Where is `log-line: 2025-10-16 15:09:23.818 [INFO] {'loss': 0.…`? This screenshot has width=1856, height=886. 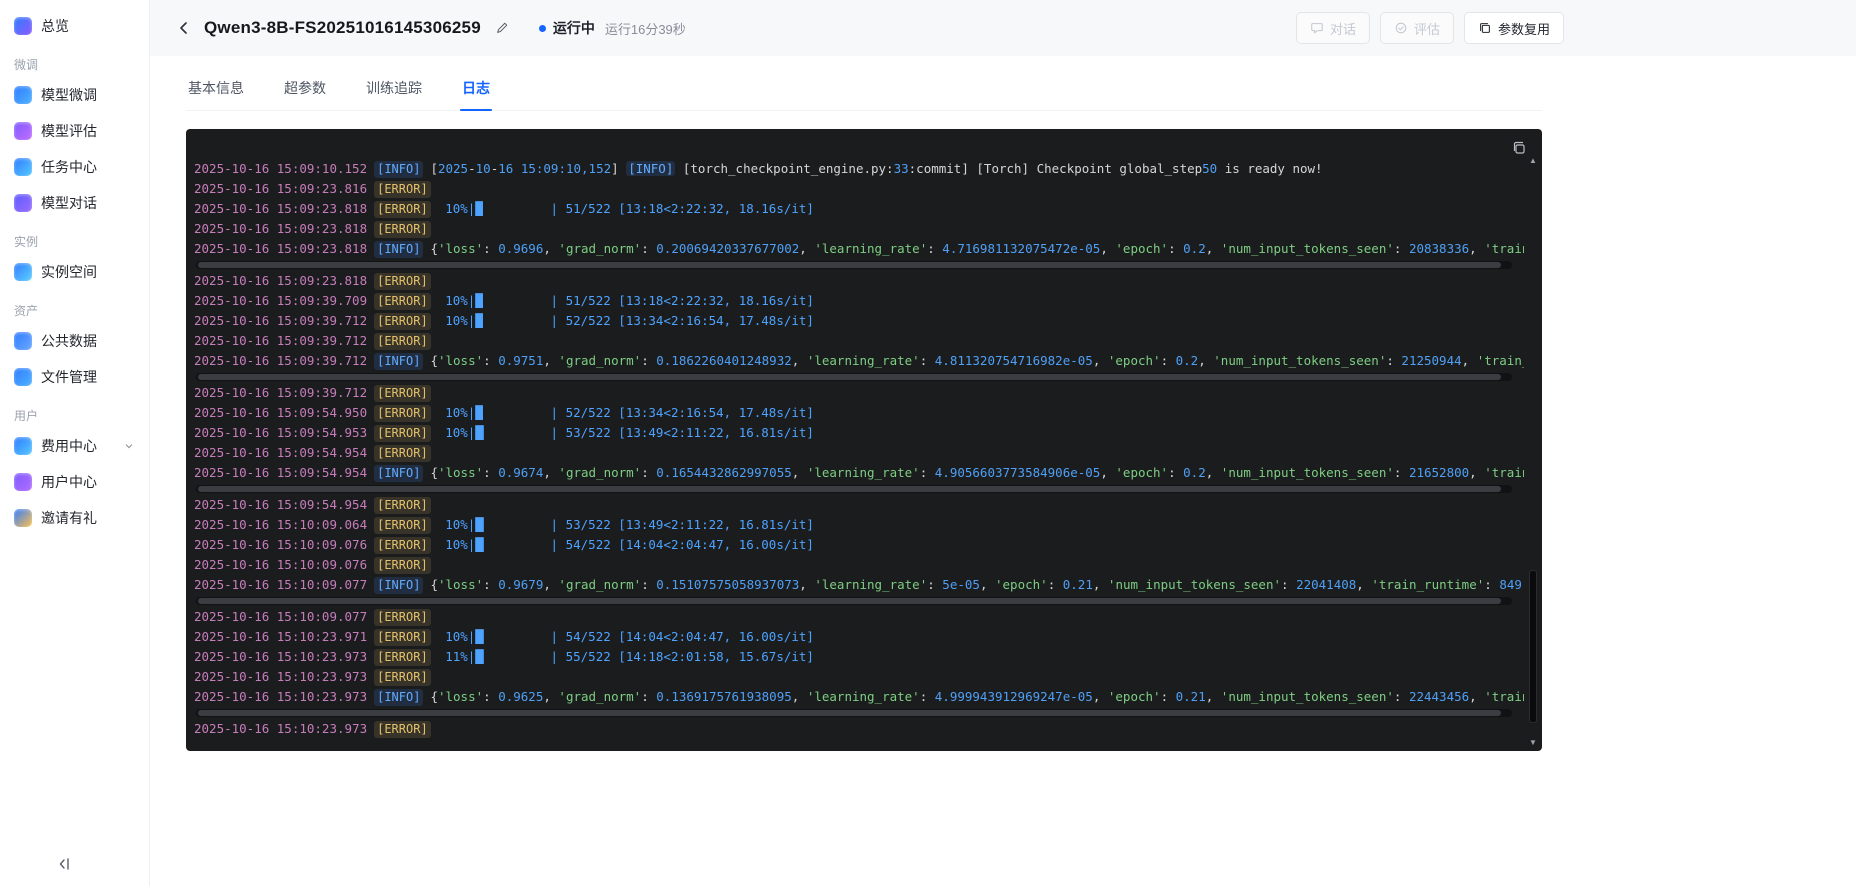
log-line: 2025-10-16 15:09:23.818 [INFO] {'loss': 0.… is located at coordinates (859, 249).